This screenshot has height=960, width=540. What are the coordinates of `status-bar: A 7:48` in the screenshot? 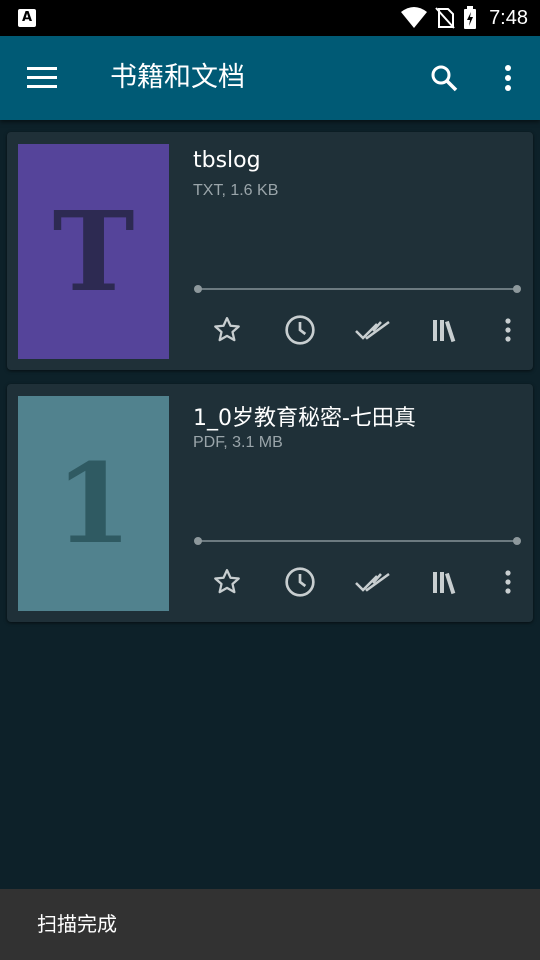 It's located at (270, 18).